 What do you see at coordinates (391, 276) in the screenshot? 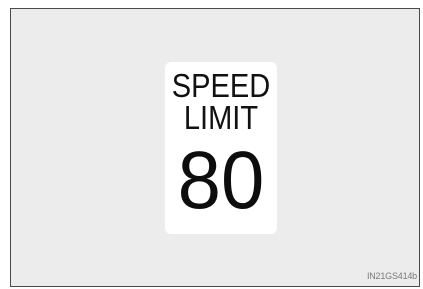
I see `figure-code-label: IN21GS414b` at bounding box center [391, 276].